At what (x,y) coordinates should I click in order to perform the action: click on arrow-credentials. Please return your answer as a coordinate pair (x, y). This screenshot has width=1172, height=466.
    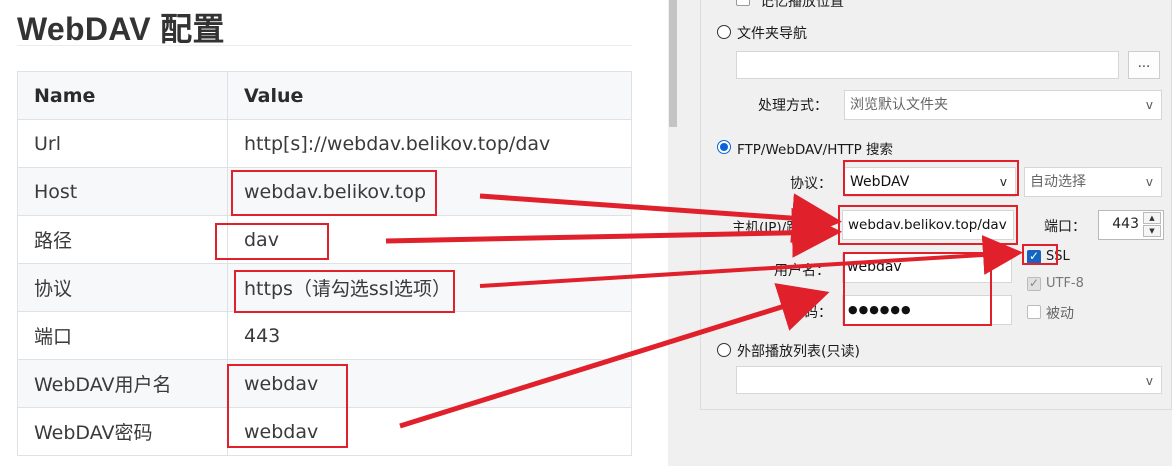
    Looking at the image, I should click on (614, 356).